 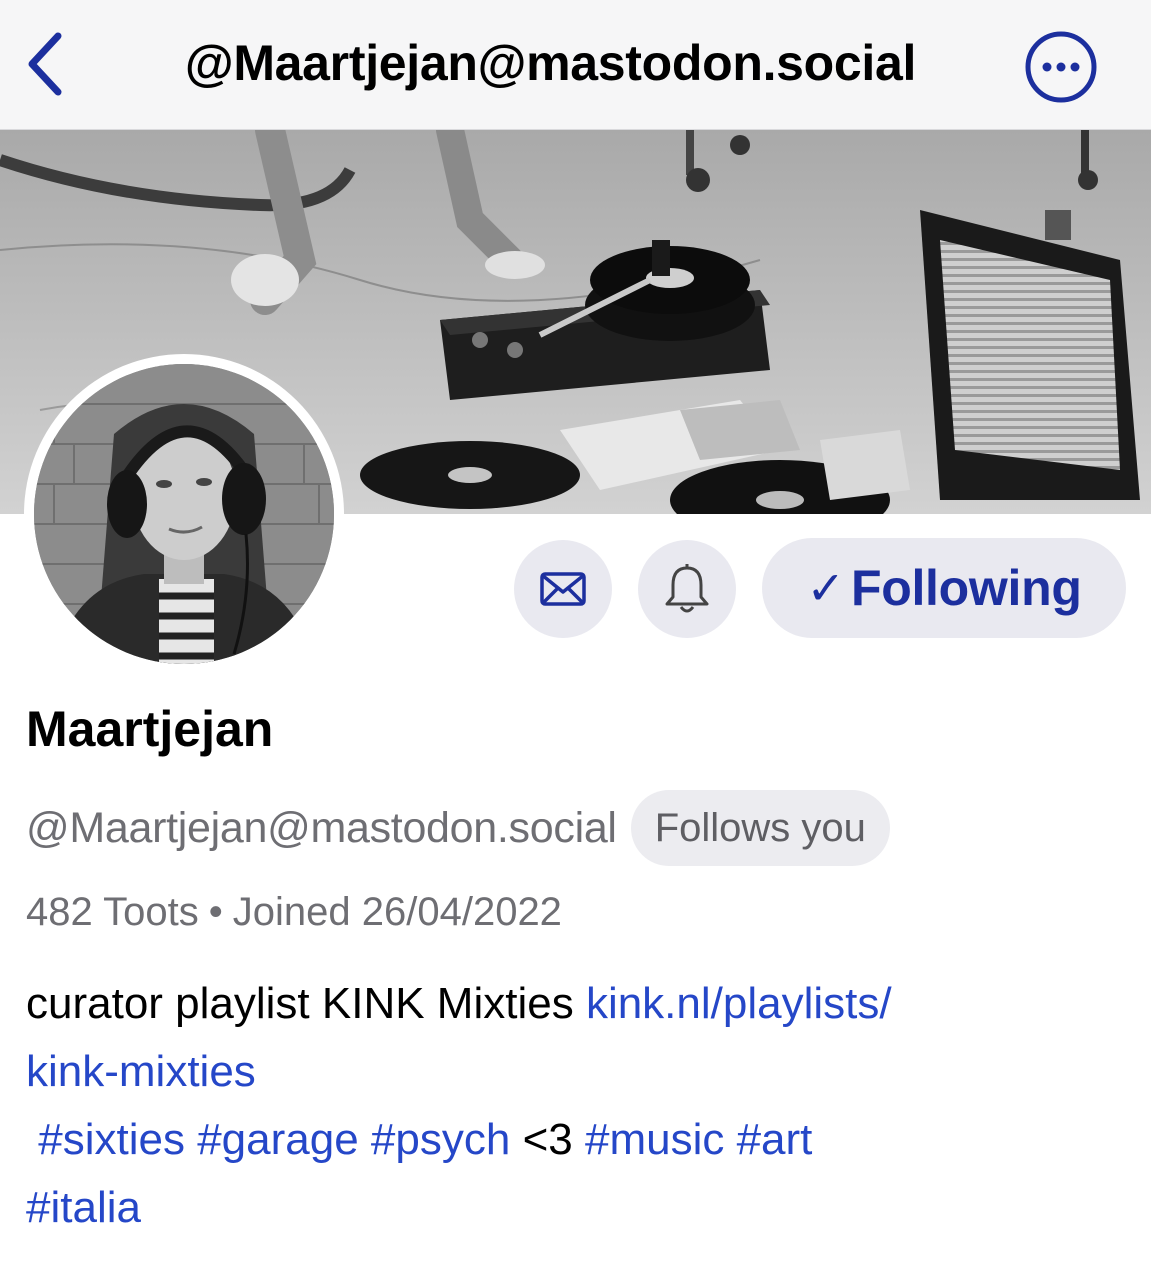 What do you see at coordinates (966, 588) in the screenshot?
I see `following-label: Following` at bounding box center [966, 588].